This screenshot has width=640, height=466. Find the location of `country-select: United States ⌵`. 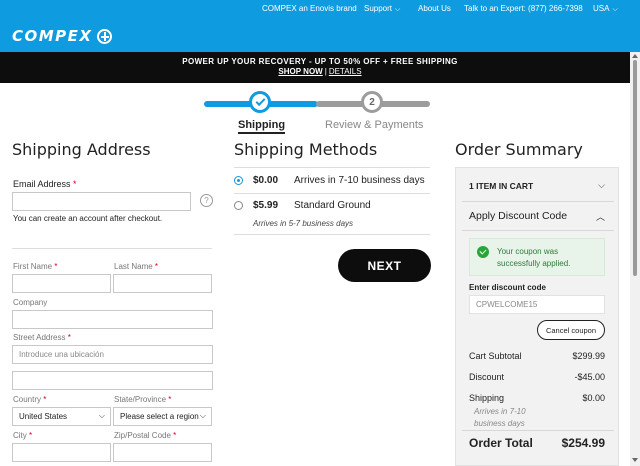

country-select: United States ⌵ is located at coordinates (61, 416).